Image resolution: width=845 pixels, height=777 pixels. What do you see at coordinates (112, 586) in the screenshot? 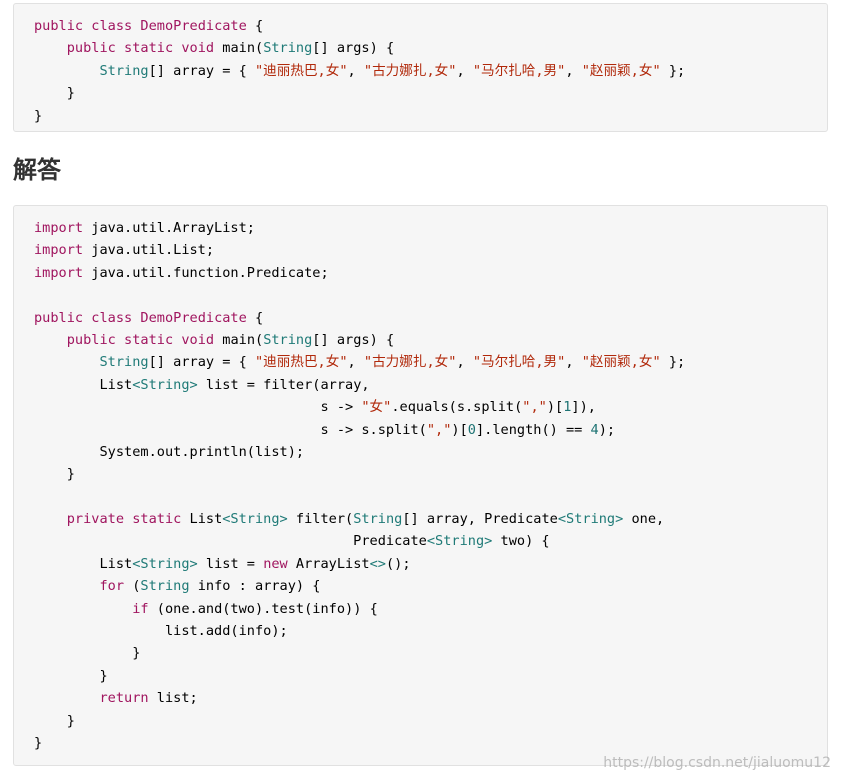
I see `code-token: for` at bounding box center [112, 586].